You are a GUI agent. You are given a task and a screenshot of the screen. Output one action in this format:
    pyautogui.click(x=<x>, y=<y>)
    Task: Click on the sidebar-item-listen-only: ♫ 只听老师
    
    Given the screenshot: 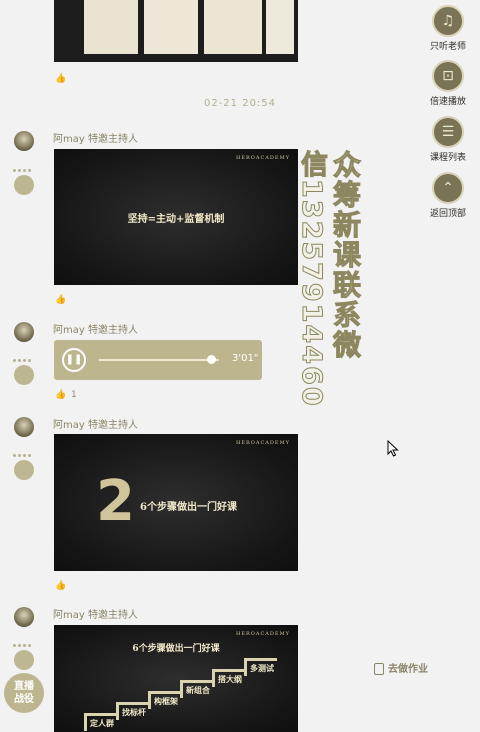 What is the action you would take?
    pyautogui.click(x=448, y=28)
    